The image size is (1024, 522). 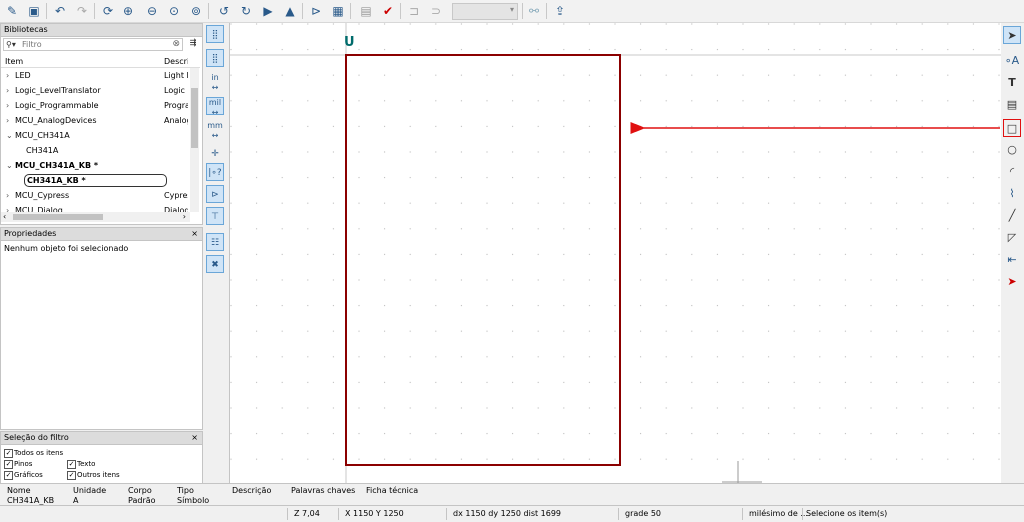 I want to click on type-label: Tipo, so click(x=185, y=490).